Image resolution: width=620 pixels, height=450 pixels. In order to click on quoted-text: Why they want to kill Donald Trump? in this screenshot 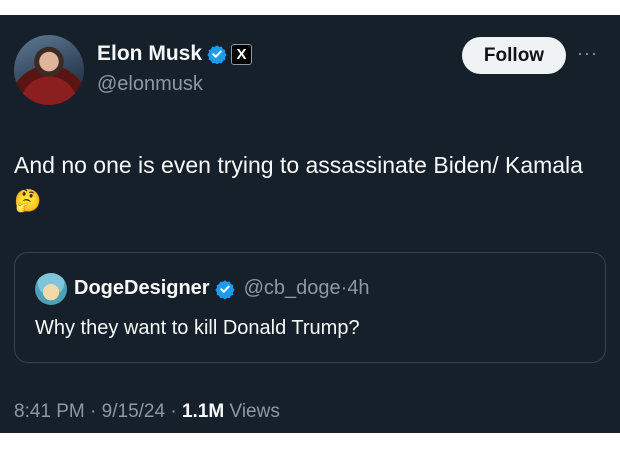, I will do `click(197, 328)`.